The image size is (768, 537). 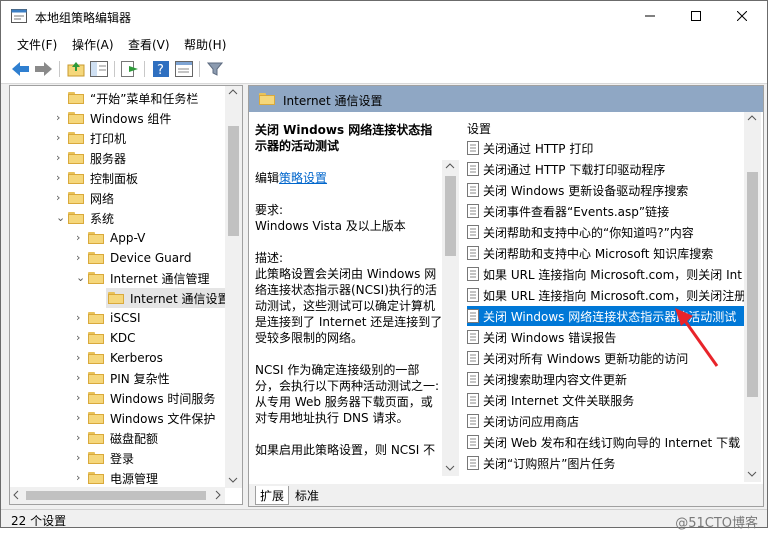 I want to click on policy-setting-row: 如果 URL 连接指向 Microsoft.com，则关闭 Int, so click(x=607, y=274).